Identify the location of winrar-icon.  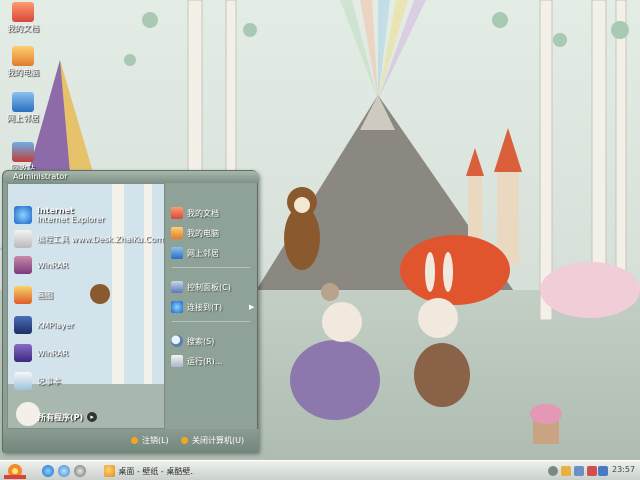
(23, 265).